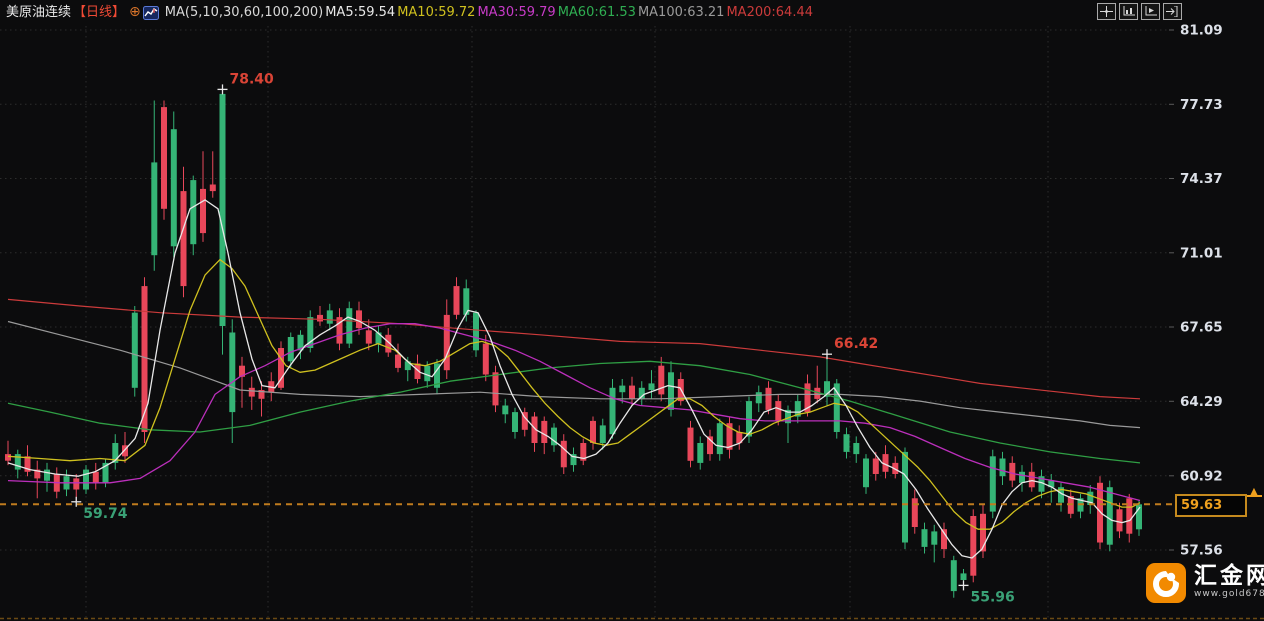 This screenshot has width=1264, height=621. Describe the element at coordinates (1172, 11) in the screenshot. I see `exit-fullscreen-icon` at that location.